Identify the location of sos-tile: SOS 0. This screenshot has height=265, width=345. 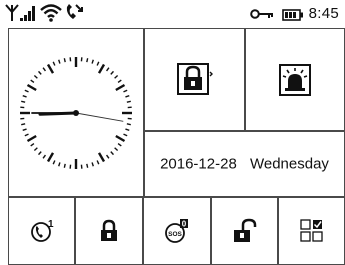
(177, 231).